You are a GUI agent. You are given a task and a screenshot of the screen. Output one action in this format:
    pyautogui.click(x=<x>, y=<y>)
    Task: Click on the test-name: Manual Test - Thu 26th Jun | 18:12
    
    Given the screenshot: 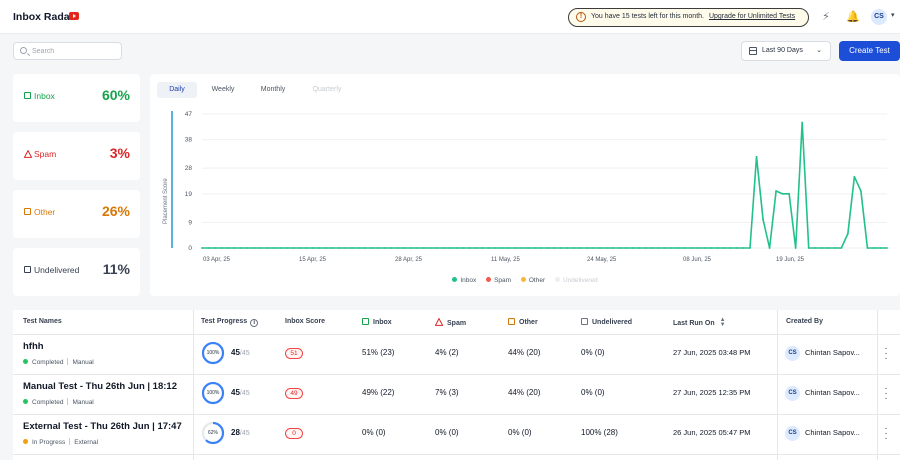 What is the action you would take?
    pyautogui.click(x=100, y=386)
    